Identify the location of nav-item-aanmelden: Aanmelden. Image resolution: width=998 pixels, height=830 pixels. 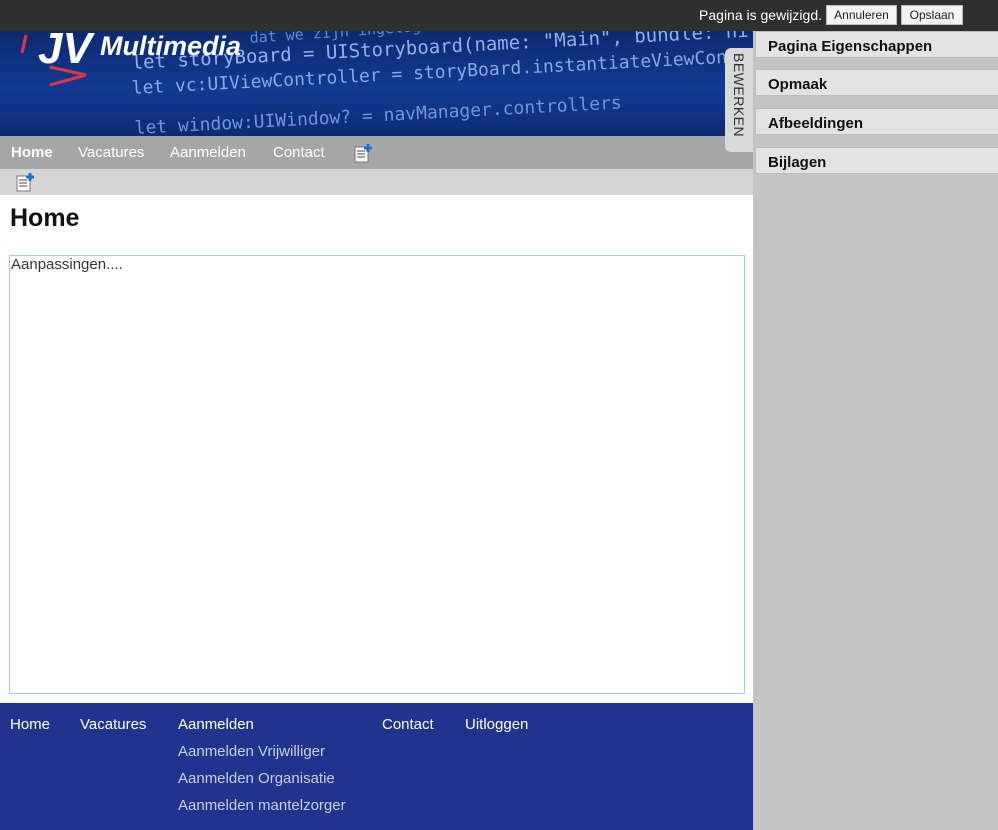
(208, 152).